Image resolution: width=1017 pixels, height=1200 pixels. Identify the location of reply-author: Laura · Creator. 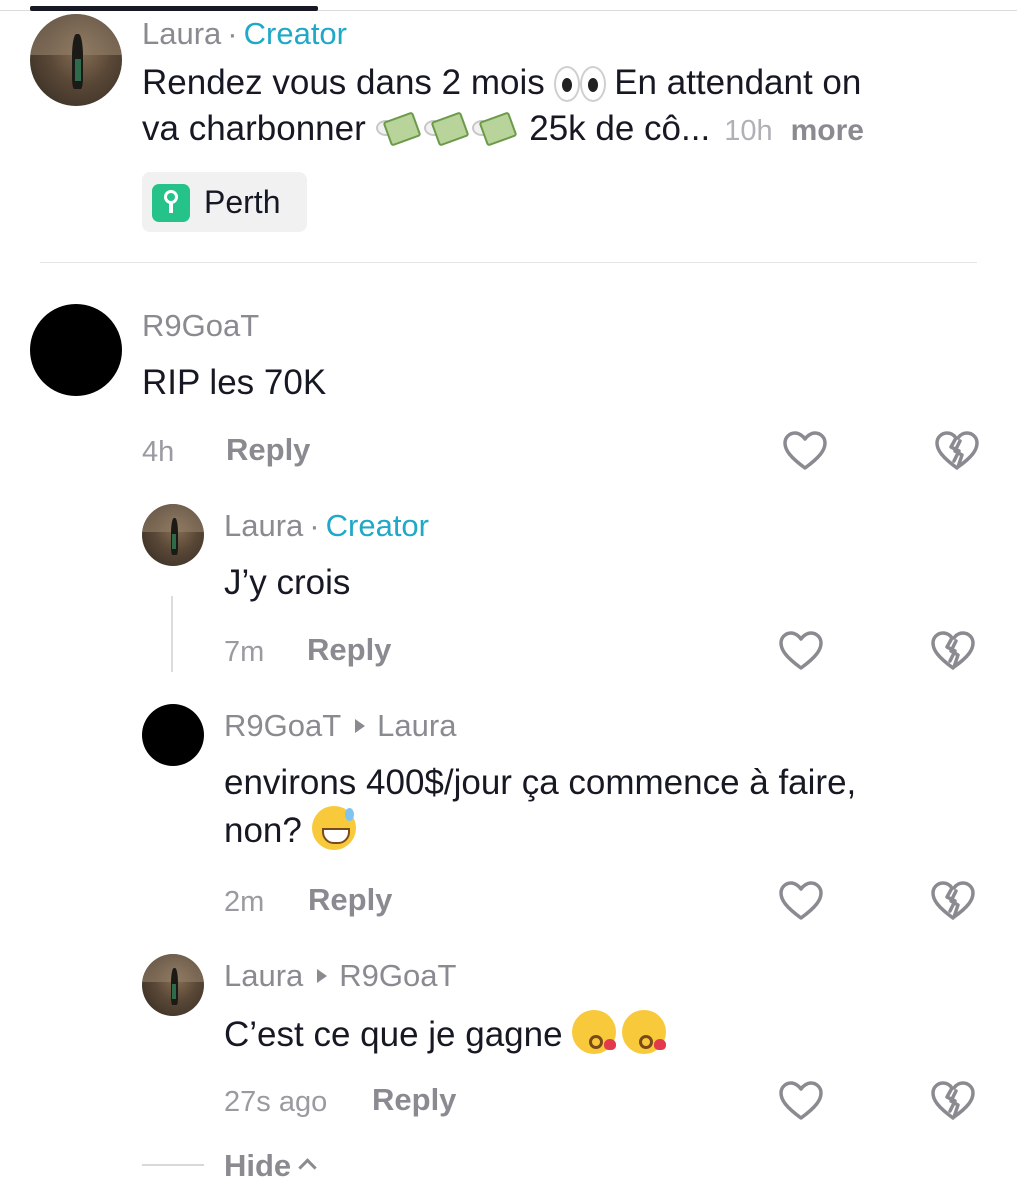
(326, 526).